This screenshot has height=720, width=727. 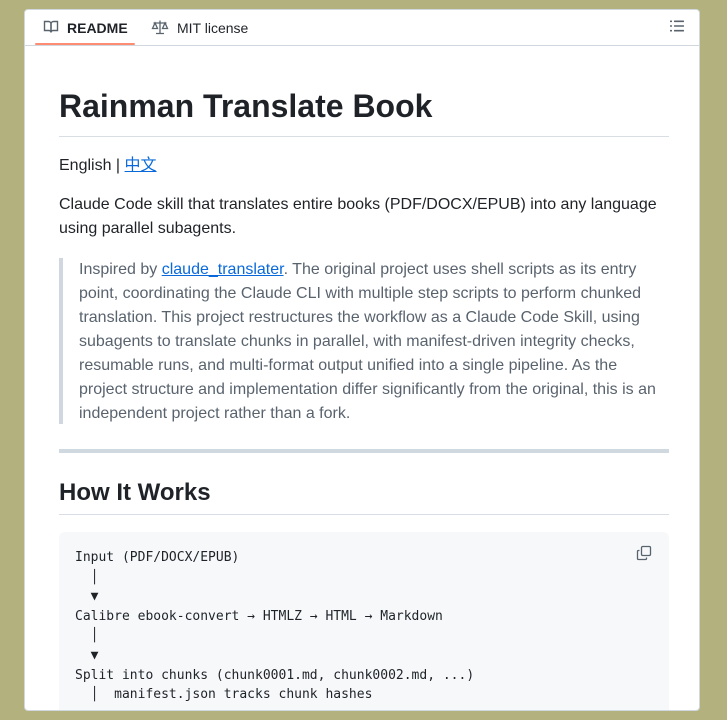 I want to click on section-divider, so click(x=364, y=451).